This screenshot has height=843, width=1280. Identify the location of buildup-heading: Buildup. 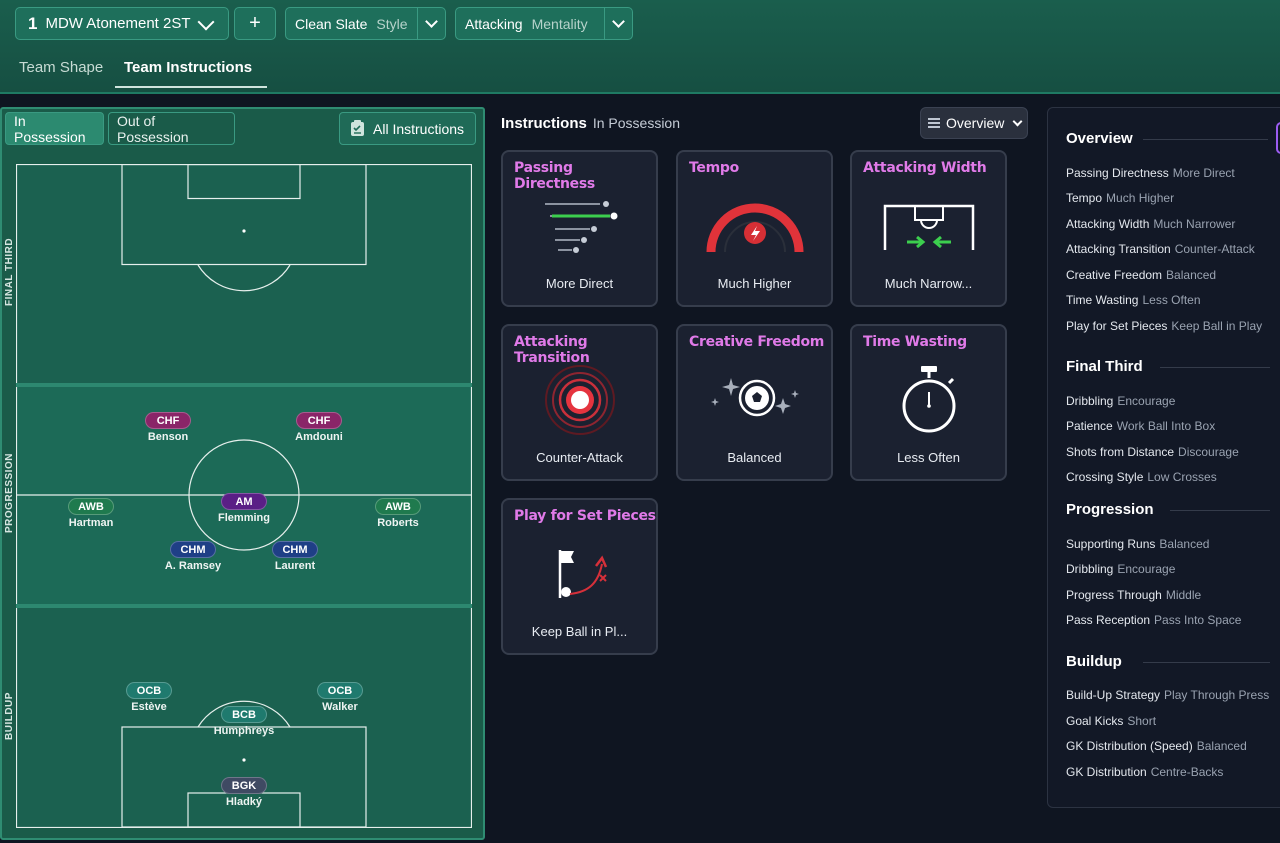
(1094, 661).